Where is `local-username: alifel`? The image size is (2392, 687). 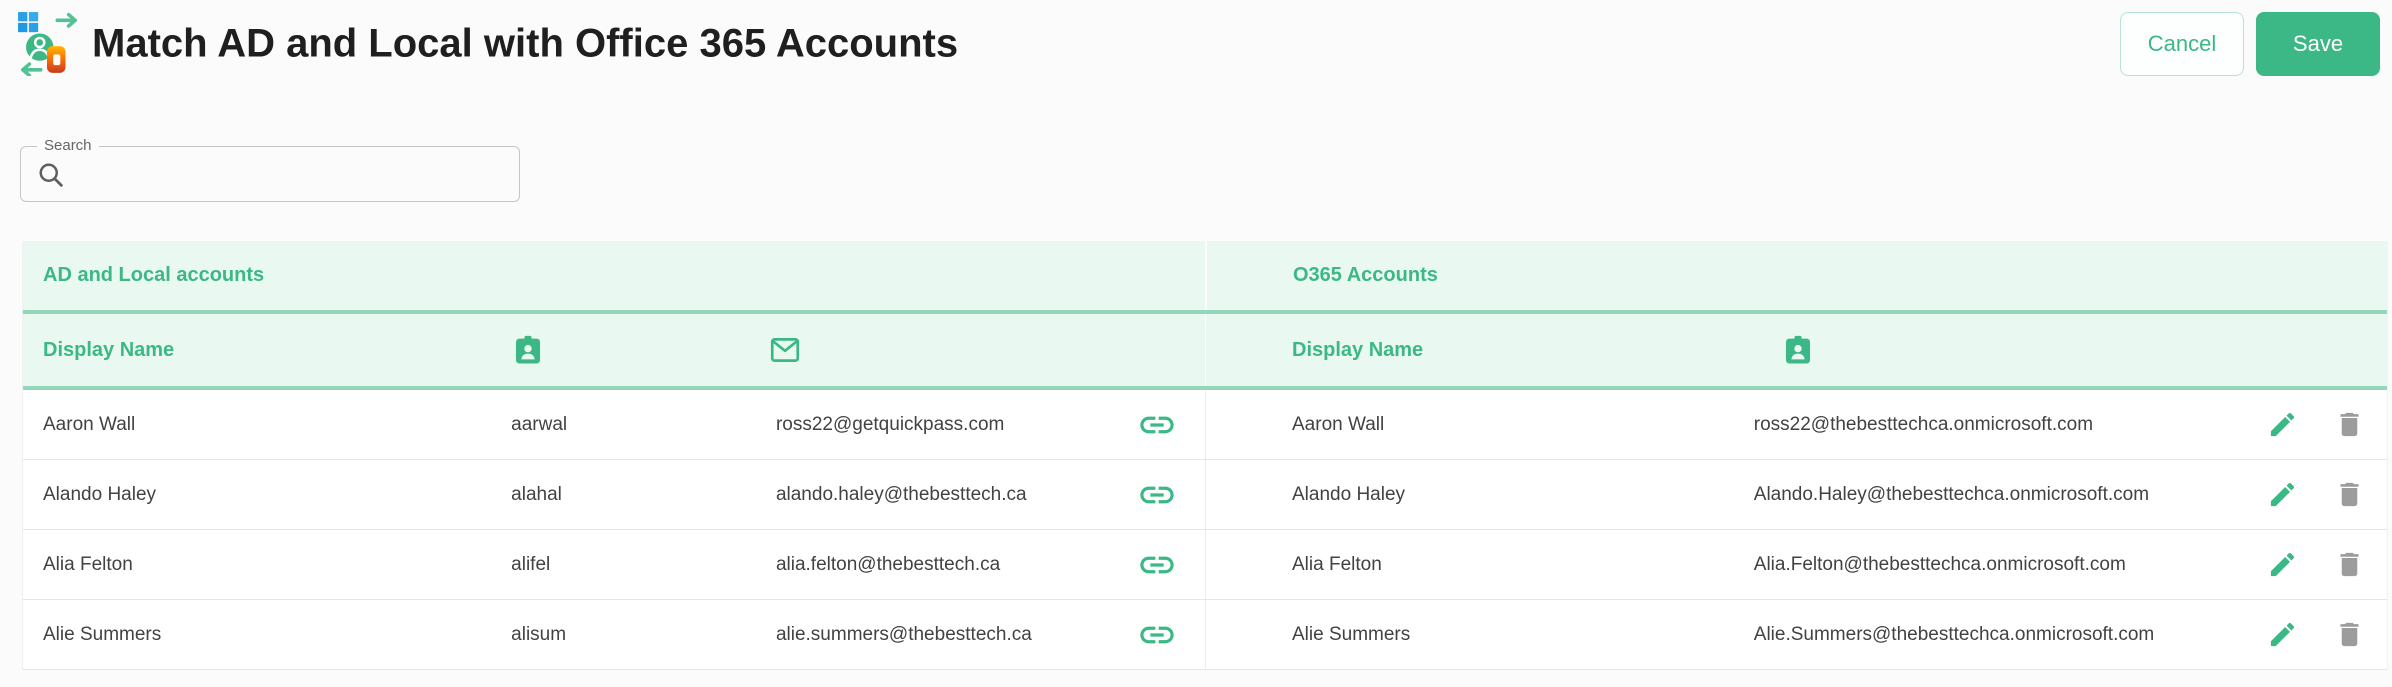
local-username: alifel is located at coordinates (531, 564).